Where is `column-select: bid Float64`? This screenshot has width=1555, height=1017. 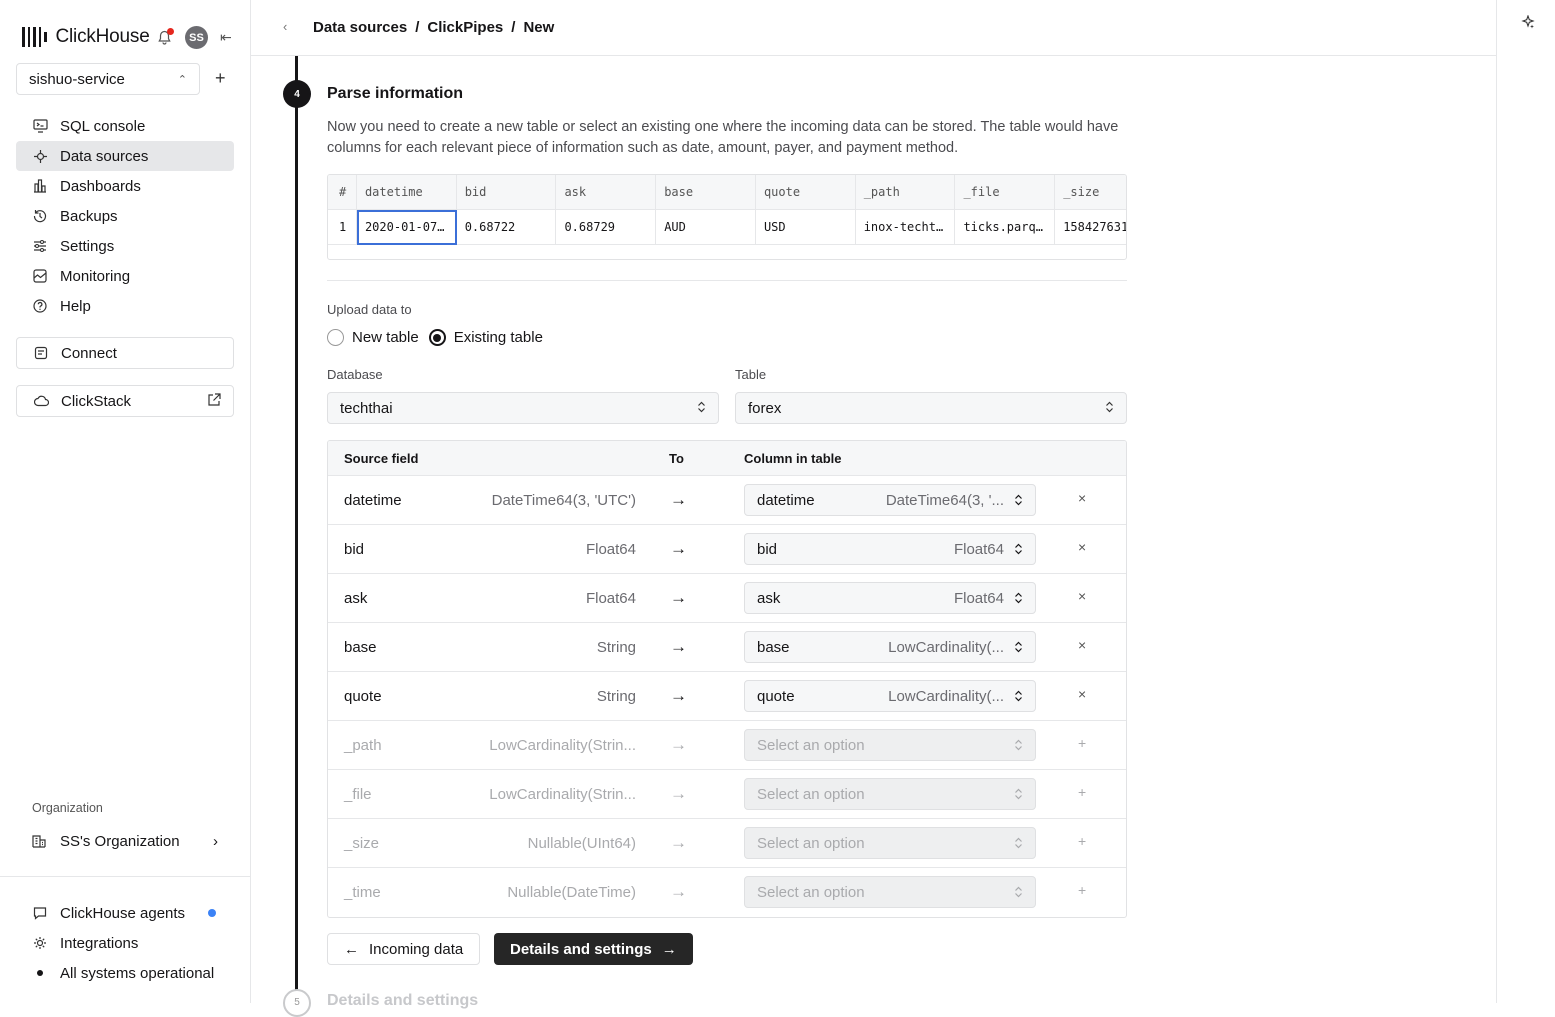 column-select: bid Float64 is located at coordinates (890, 549).